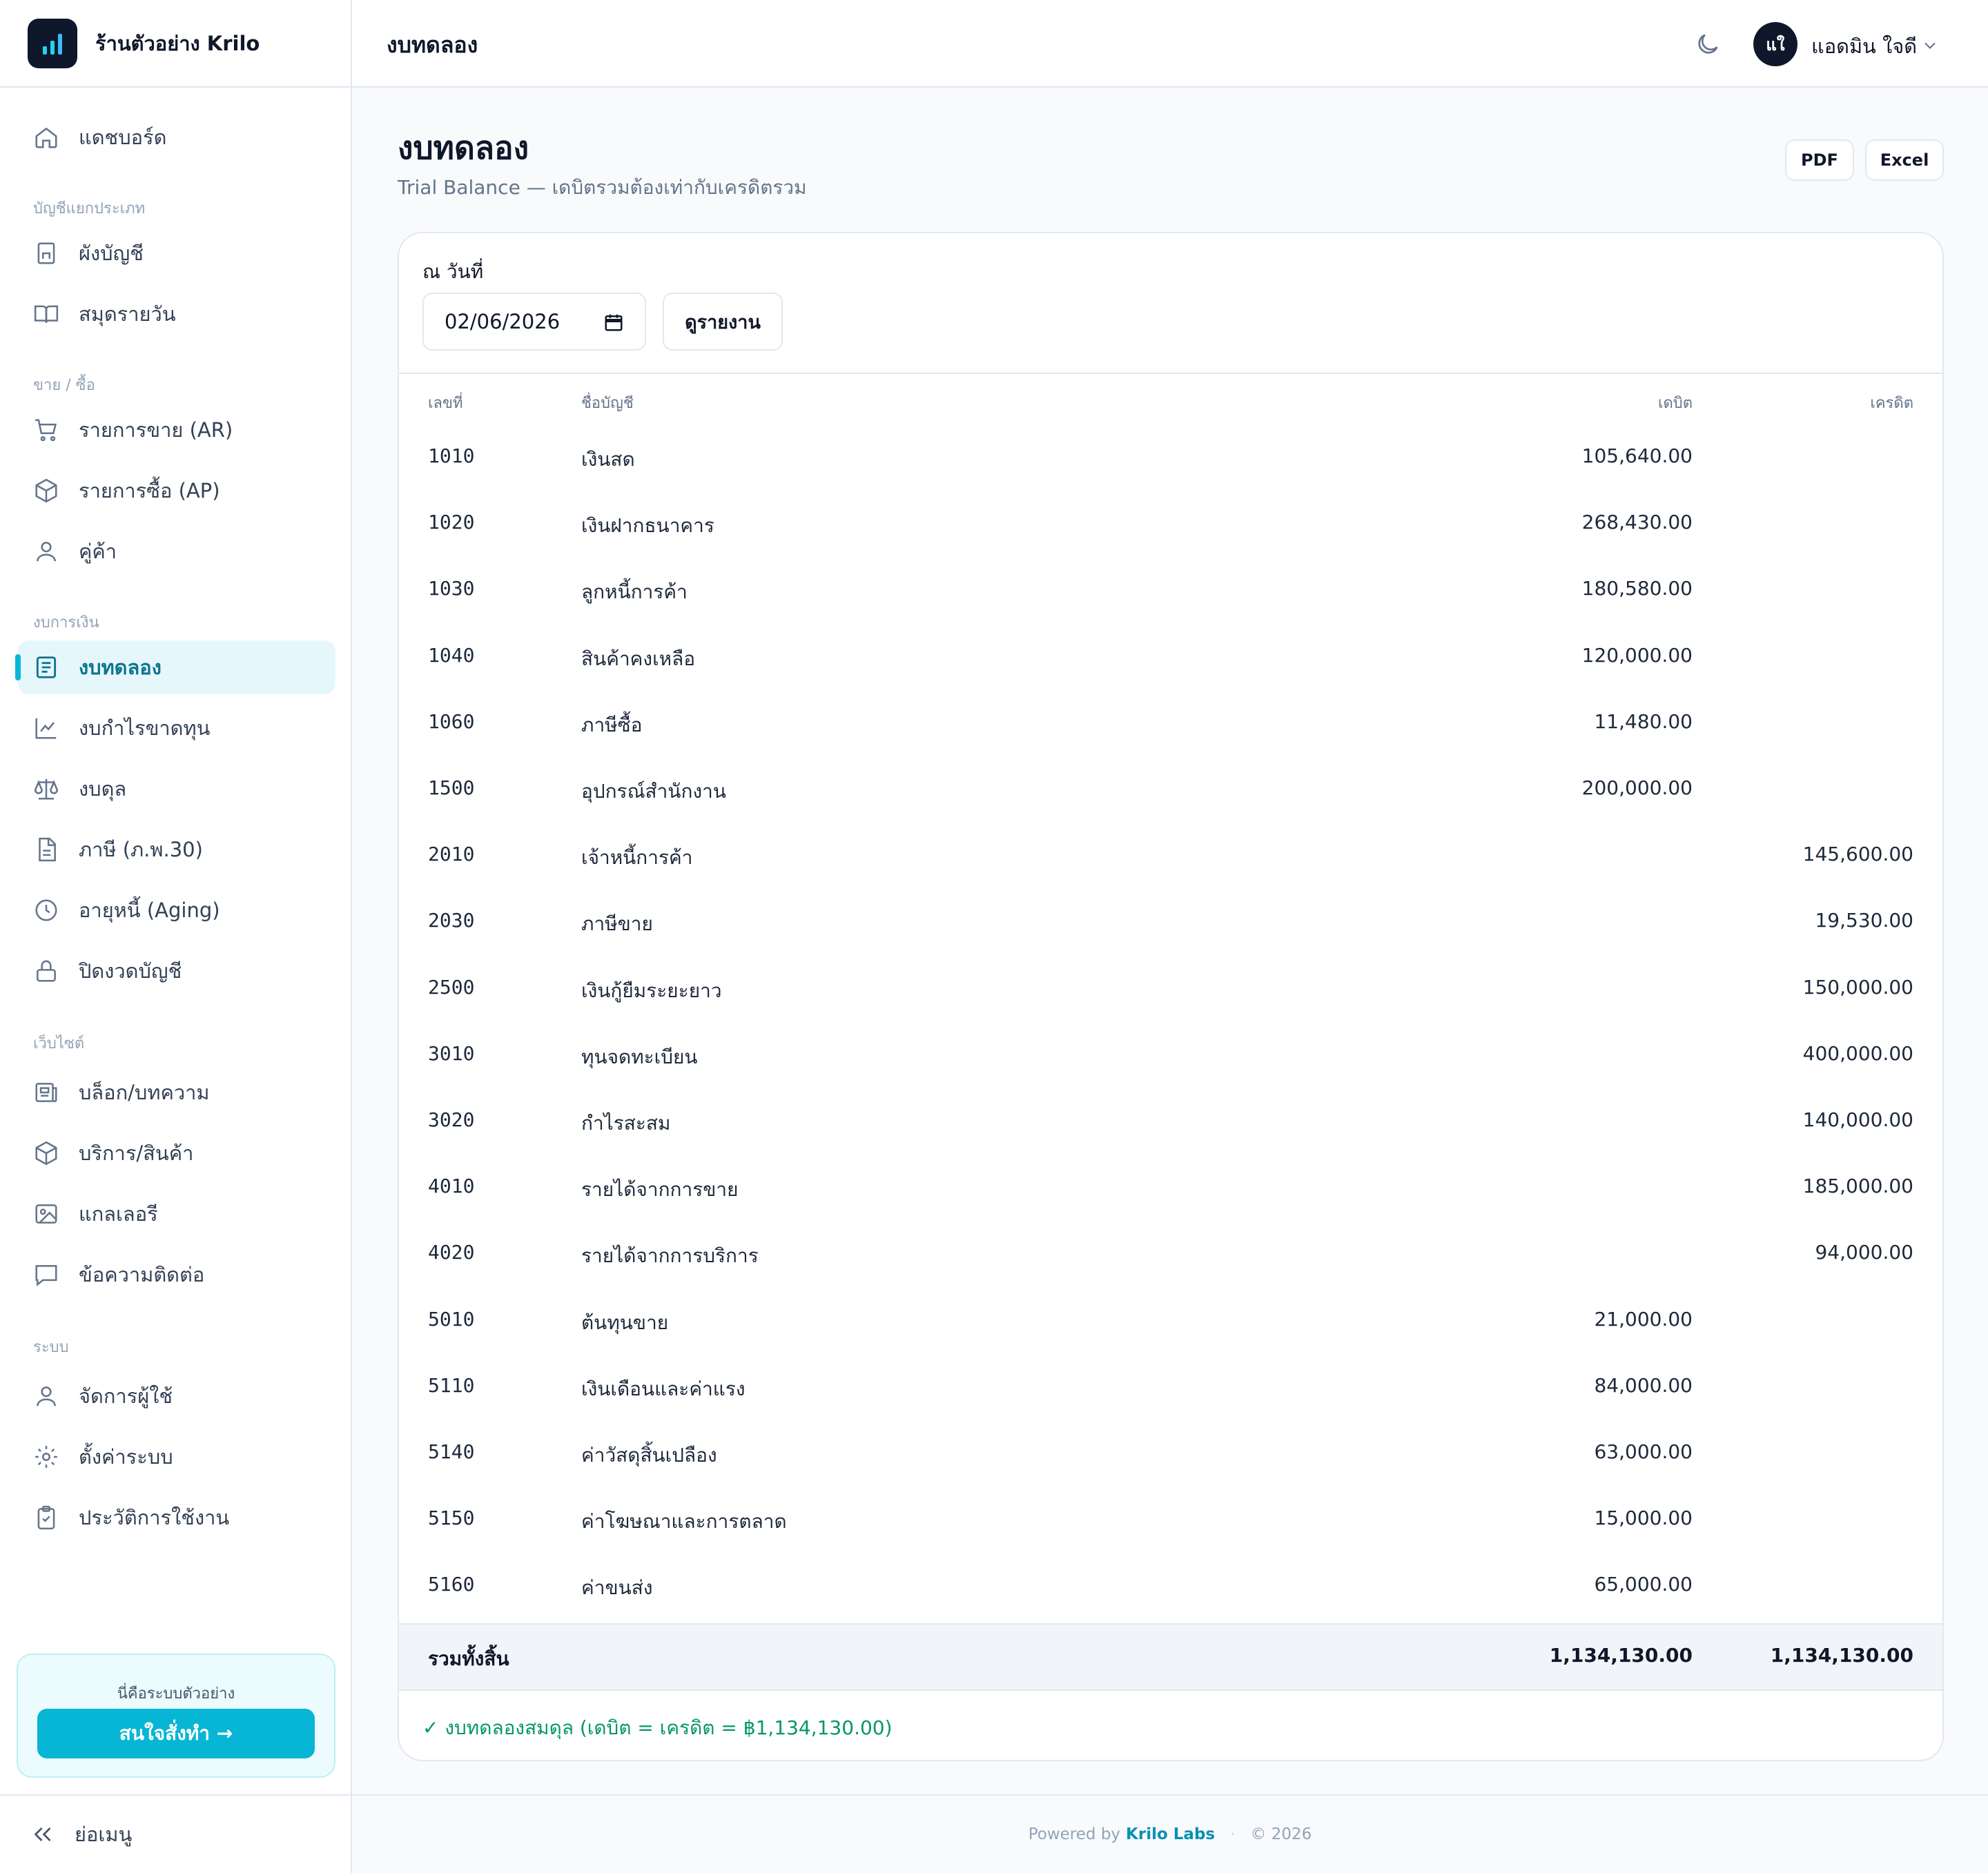  I want to click on divider, so click(1170, 374).